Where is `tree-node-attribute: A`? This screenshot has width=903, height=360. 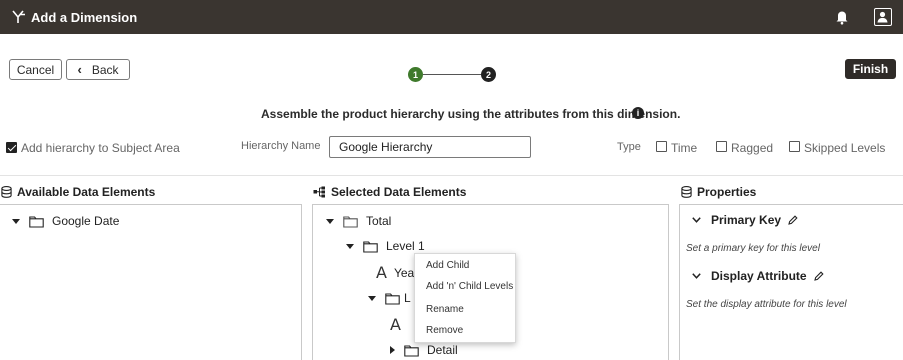
tree-node-attribute: A is located at coordinates (399, 324).